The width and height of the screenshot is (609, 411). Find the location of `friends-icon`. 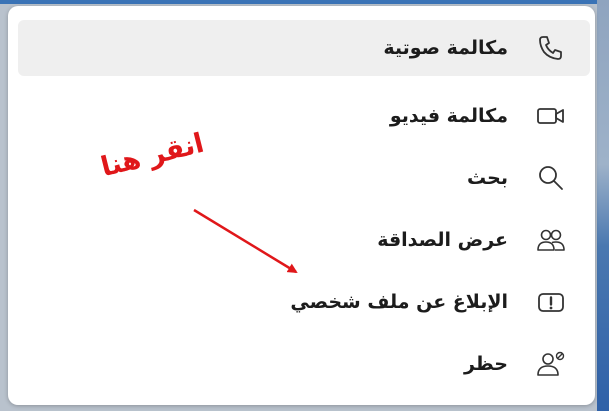

friends-icon is located at coordinates (551, 240).